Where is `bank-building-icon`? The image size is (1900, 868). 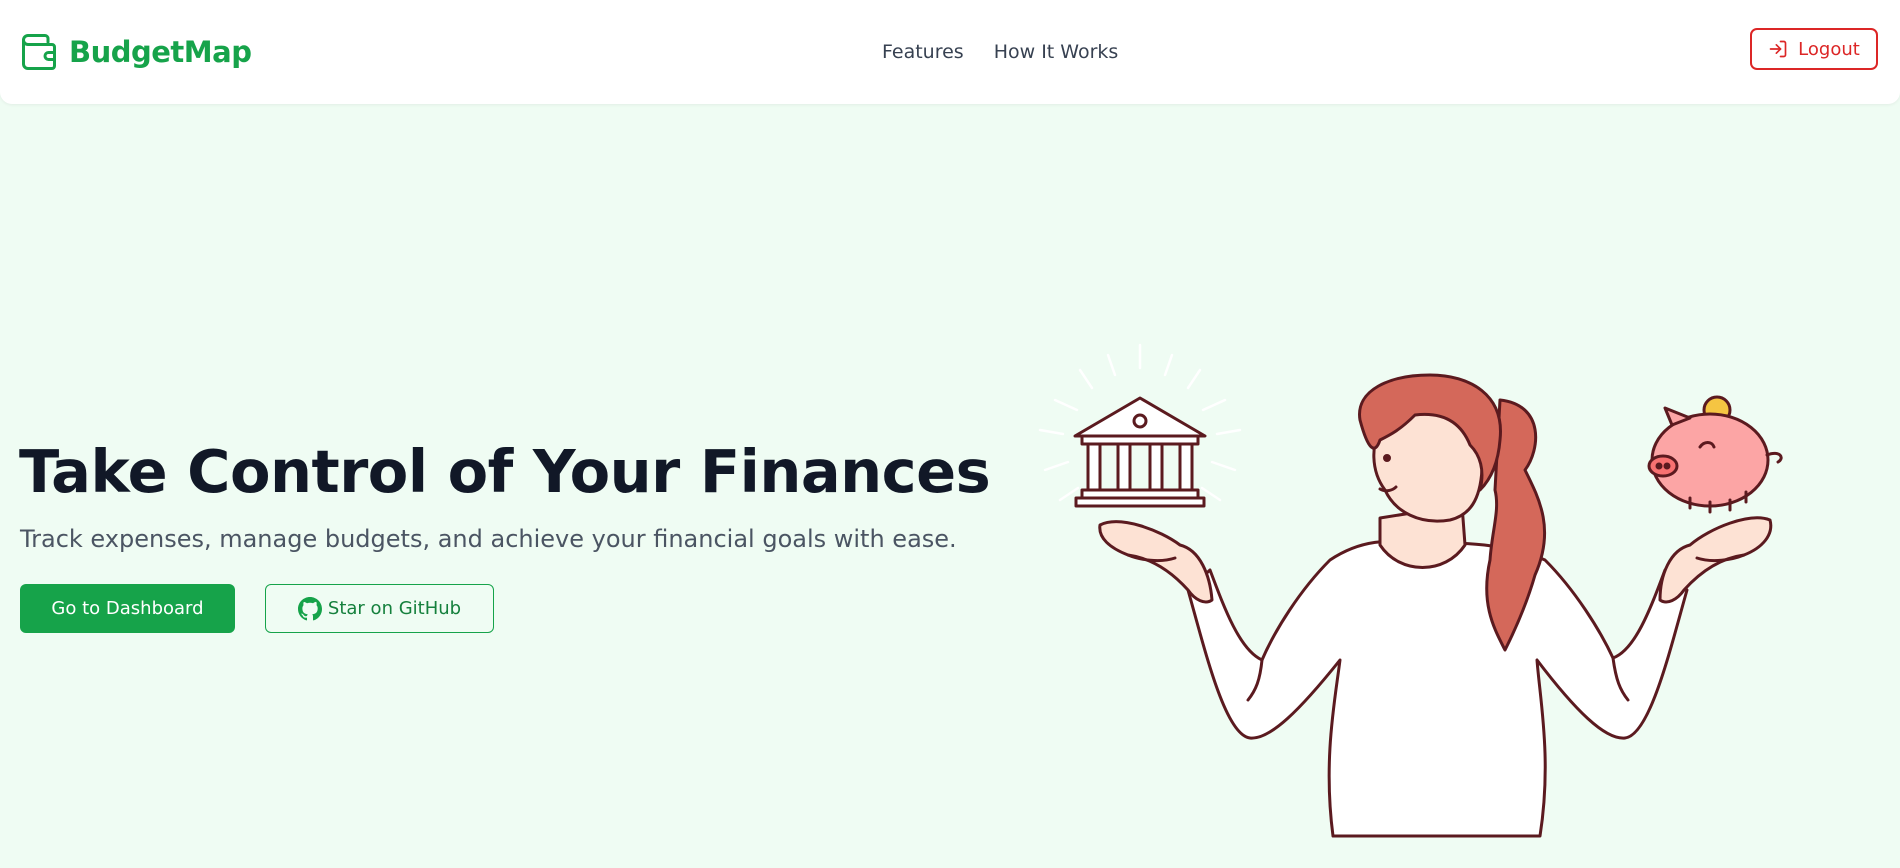
bank-building-icon is located at coordinates (1140, 452).